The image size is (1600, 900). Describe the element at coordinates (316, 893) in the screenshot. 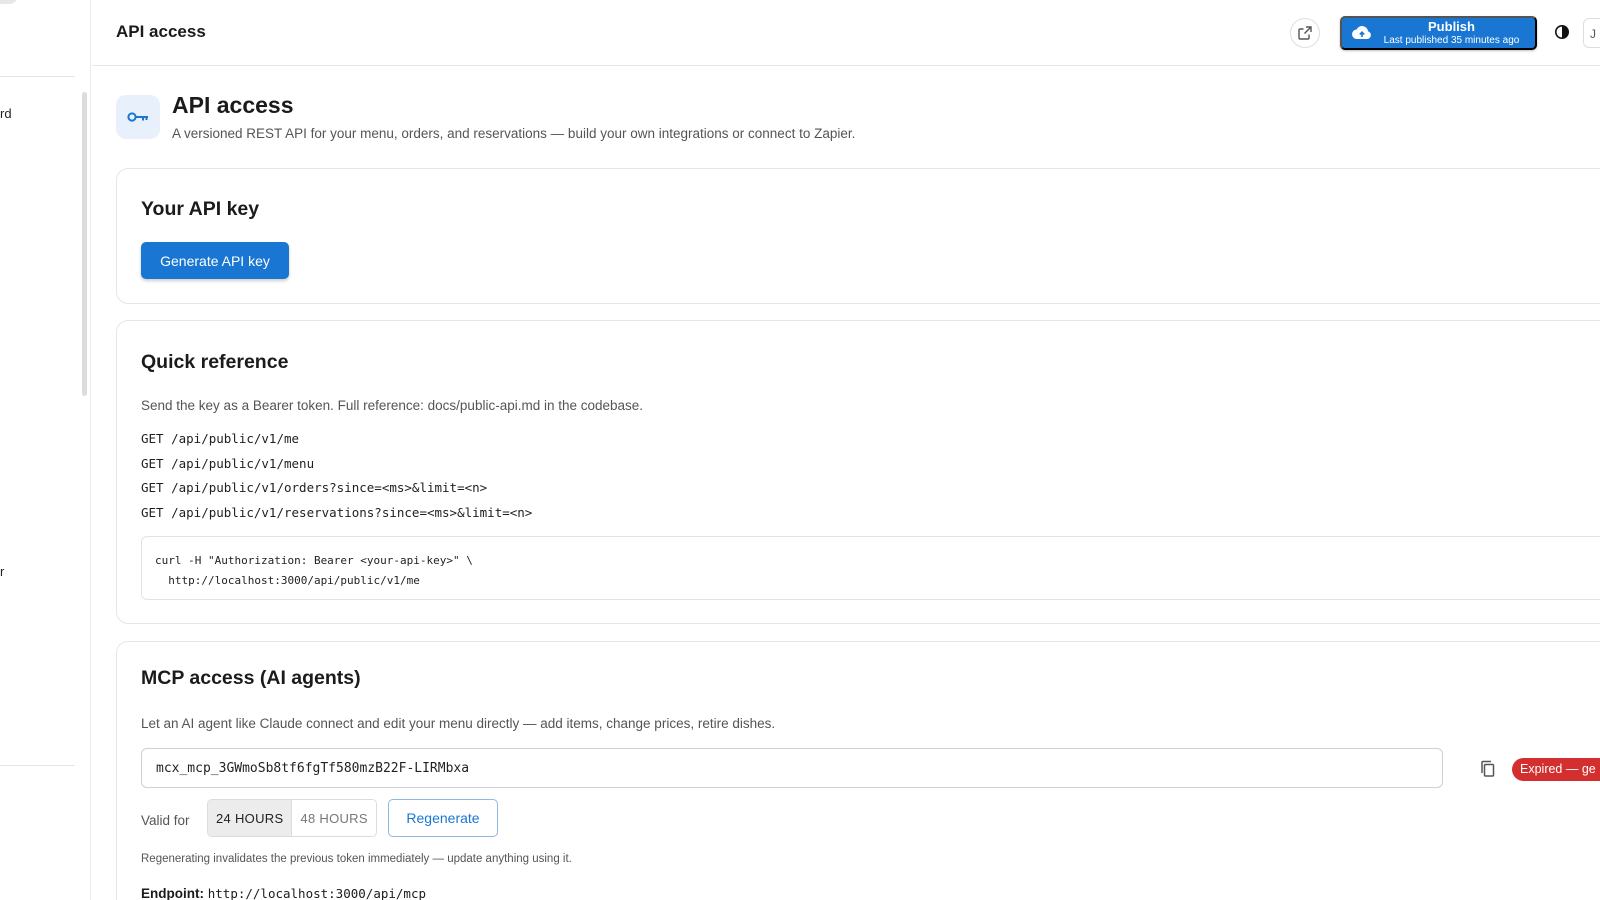

I see `endpoint-url: http://localhost:3000/api/mcp` at that location.